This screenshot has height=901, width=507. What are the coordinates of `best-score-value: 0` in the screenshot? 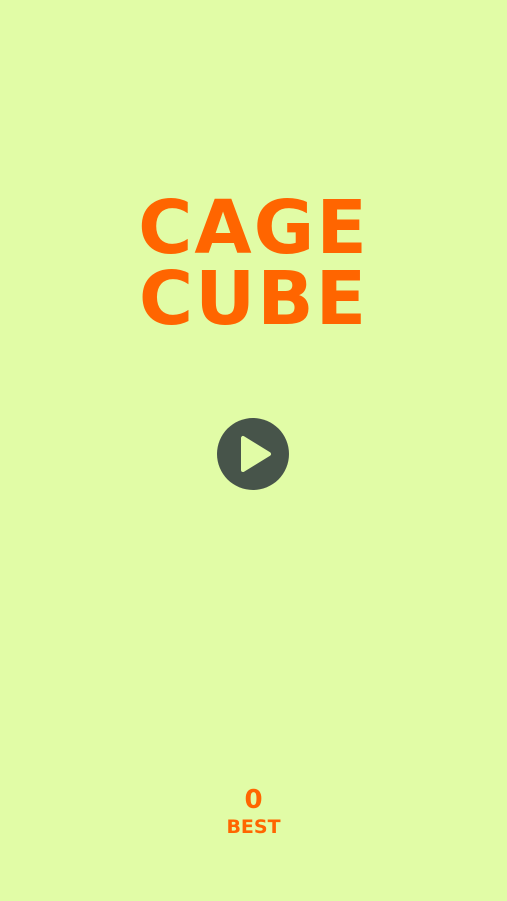 It's located at (253, 800).